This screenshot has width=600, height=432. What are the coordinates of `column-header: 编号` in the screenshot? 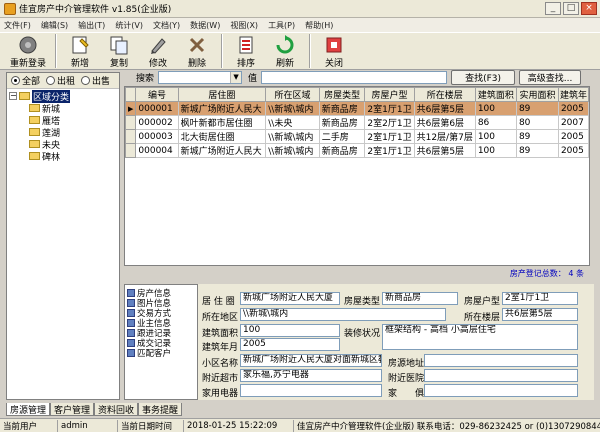 It's located at (157, 94).